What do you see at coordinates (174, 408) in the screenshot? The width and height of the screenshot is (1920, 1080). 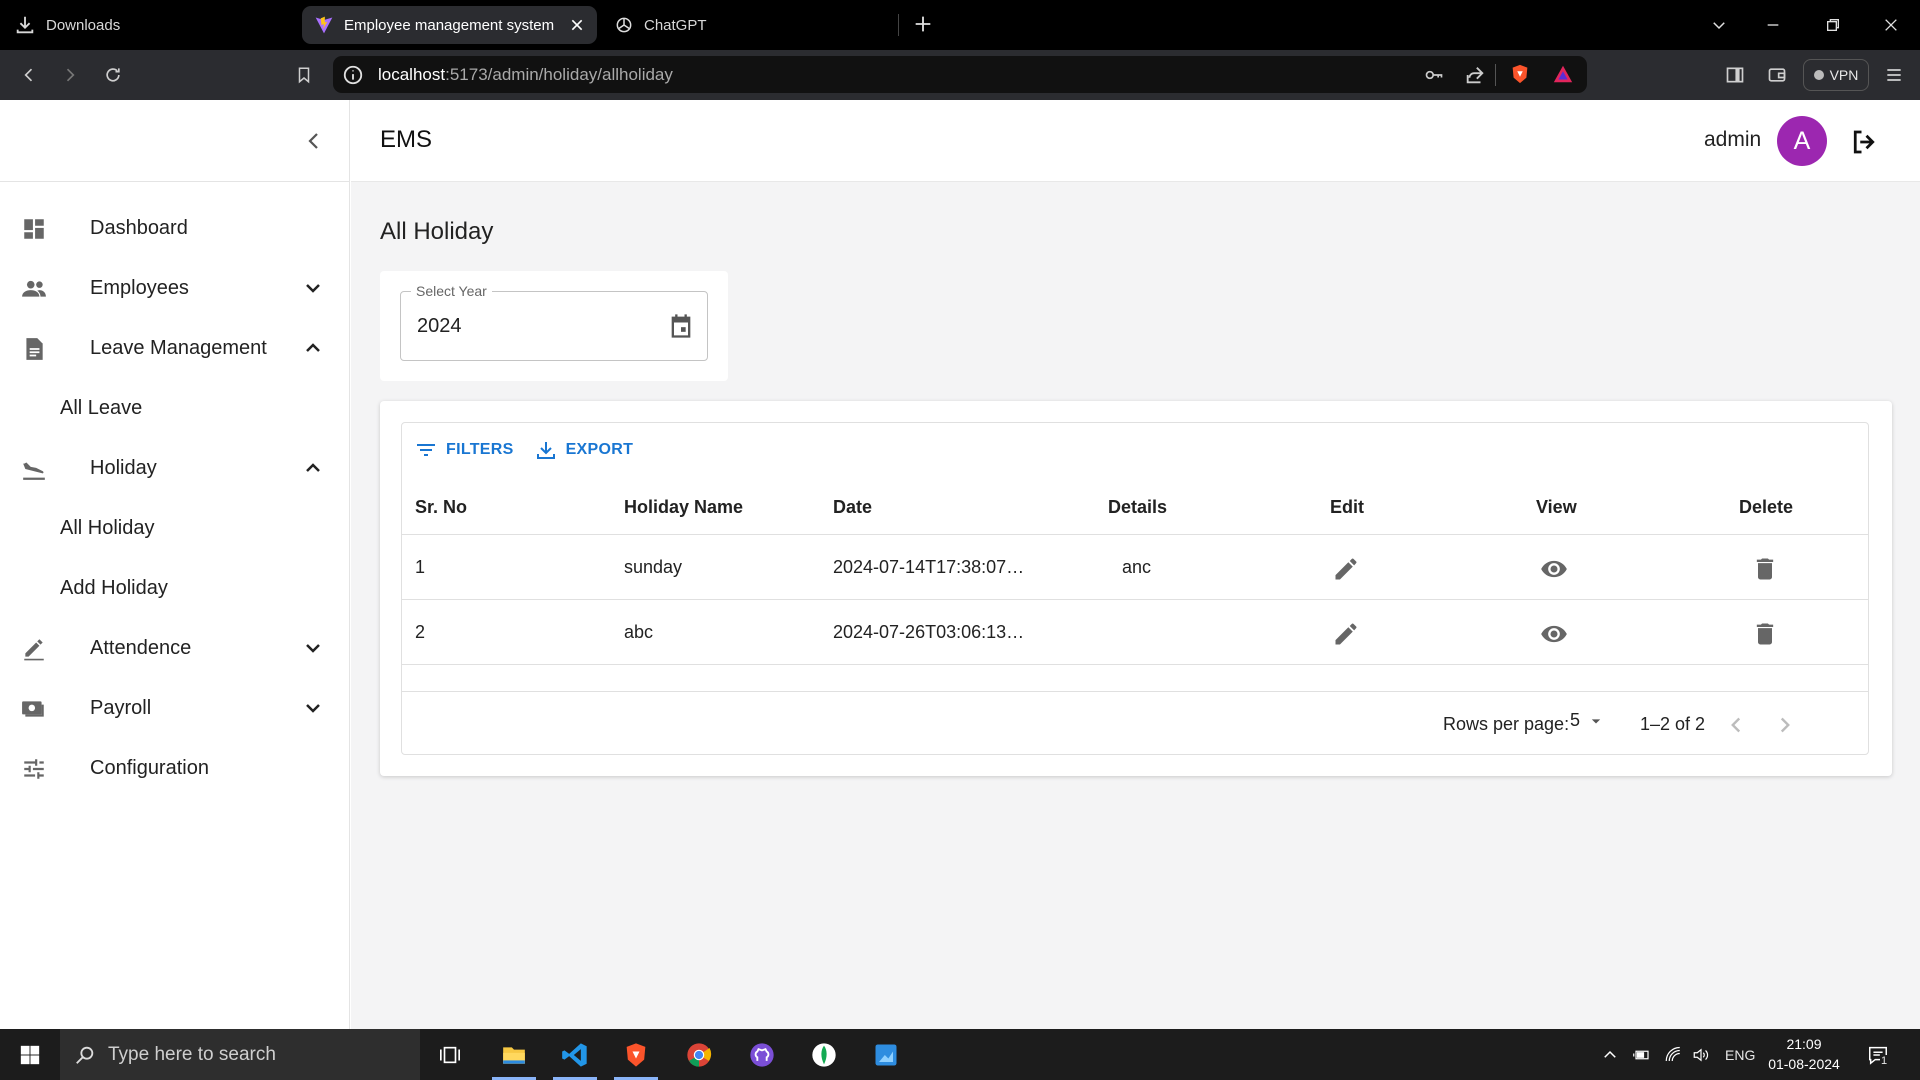 I see `sidebar-item-all-leave: All Leave` at bounding box center [174, 408].